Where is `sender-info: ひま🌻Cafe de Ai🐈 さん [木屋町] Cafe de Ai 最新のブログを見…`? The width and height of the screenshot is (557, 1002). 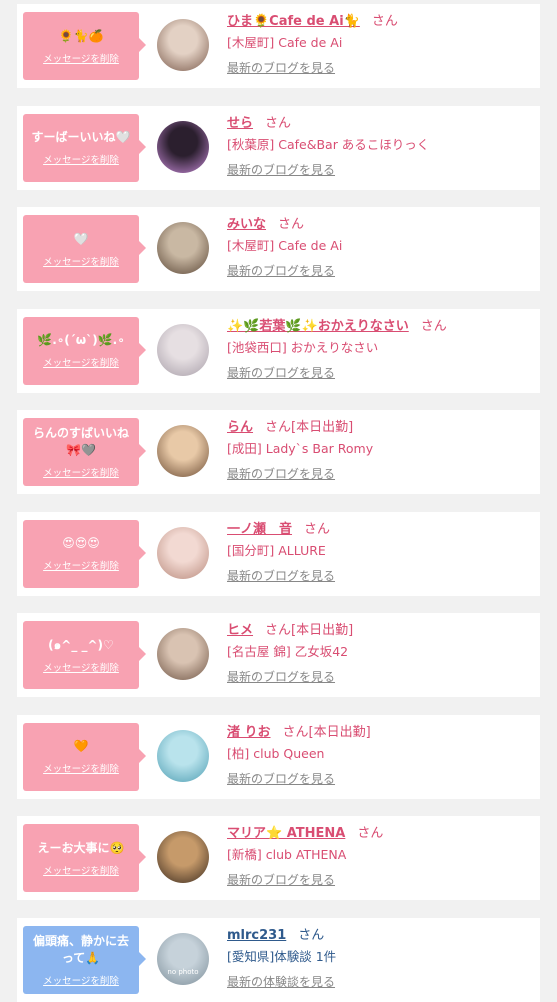 sender-info: ひま🌻Cafe de Ai🐈 さん [木屋町] Cafe de Ai 最新のブログを見… is located at coordinates (380, 44).